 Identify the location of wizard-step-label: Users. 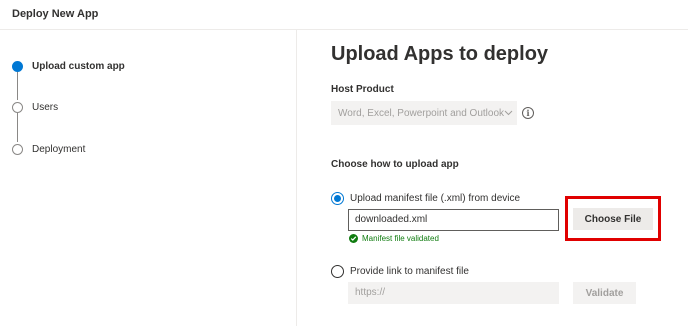
(45, 107).